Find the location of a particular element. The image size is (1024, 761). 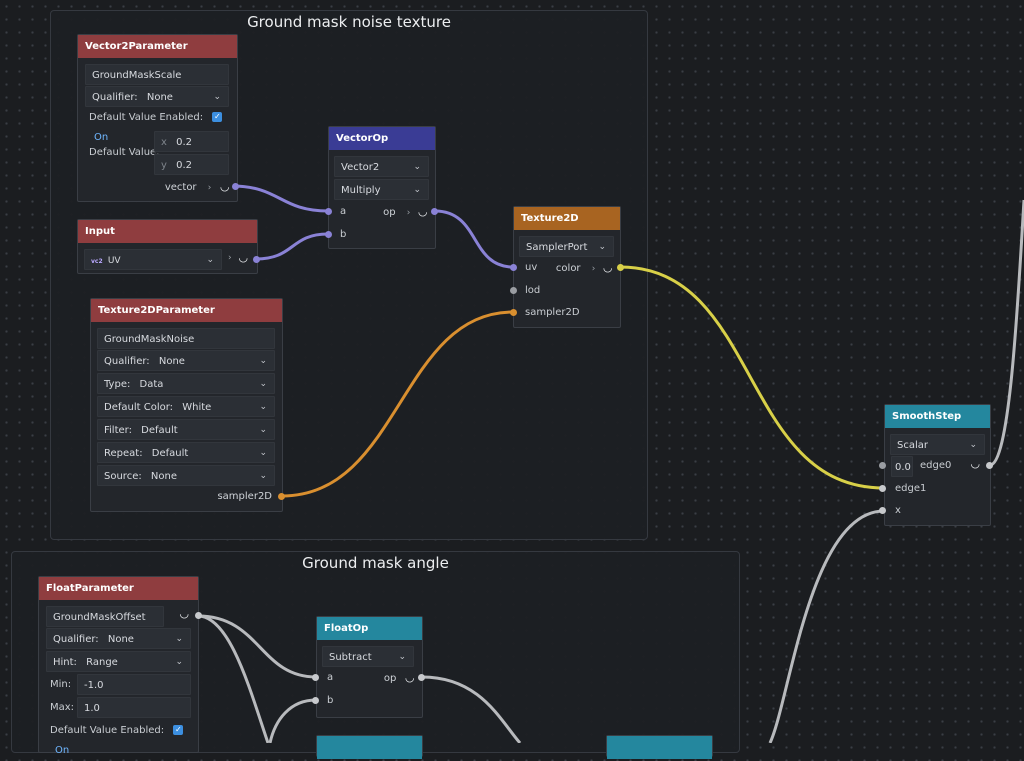

edge0-input-port is located at coordinates (882, 465).